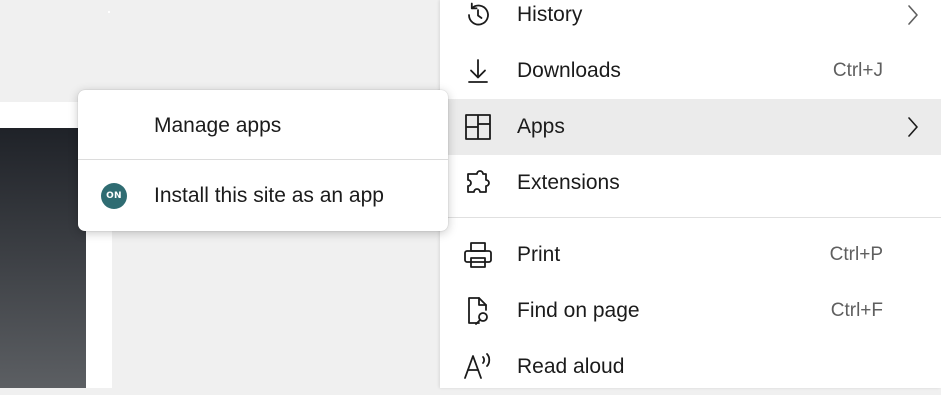 The image size is (941, 395). I want to click on submenu-divider, so click(263, 159).